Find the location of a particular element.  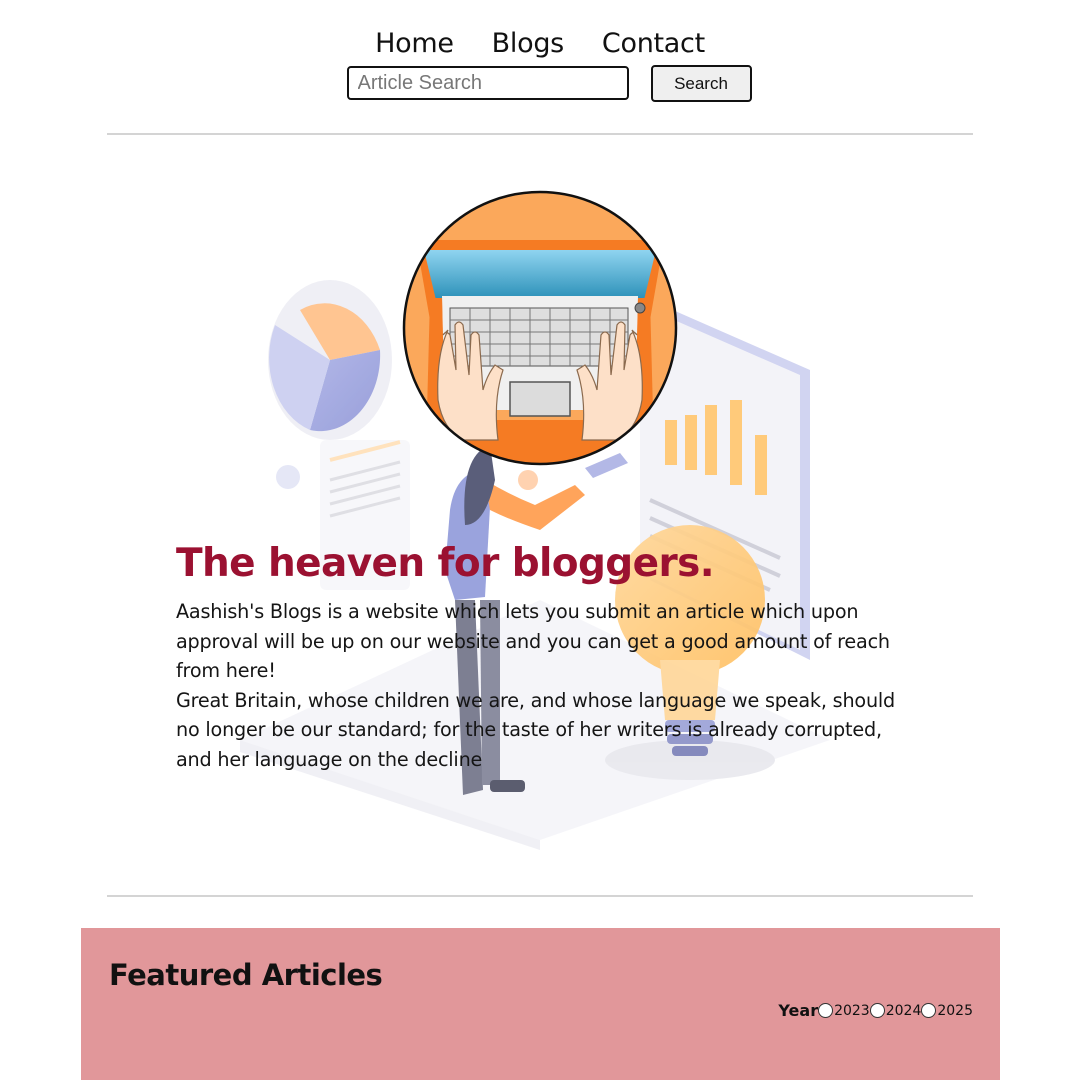

year-option-label: 2023 is located at coordinates (852, 1010).